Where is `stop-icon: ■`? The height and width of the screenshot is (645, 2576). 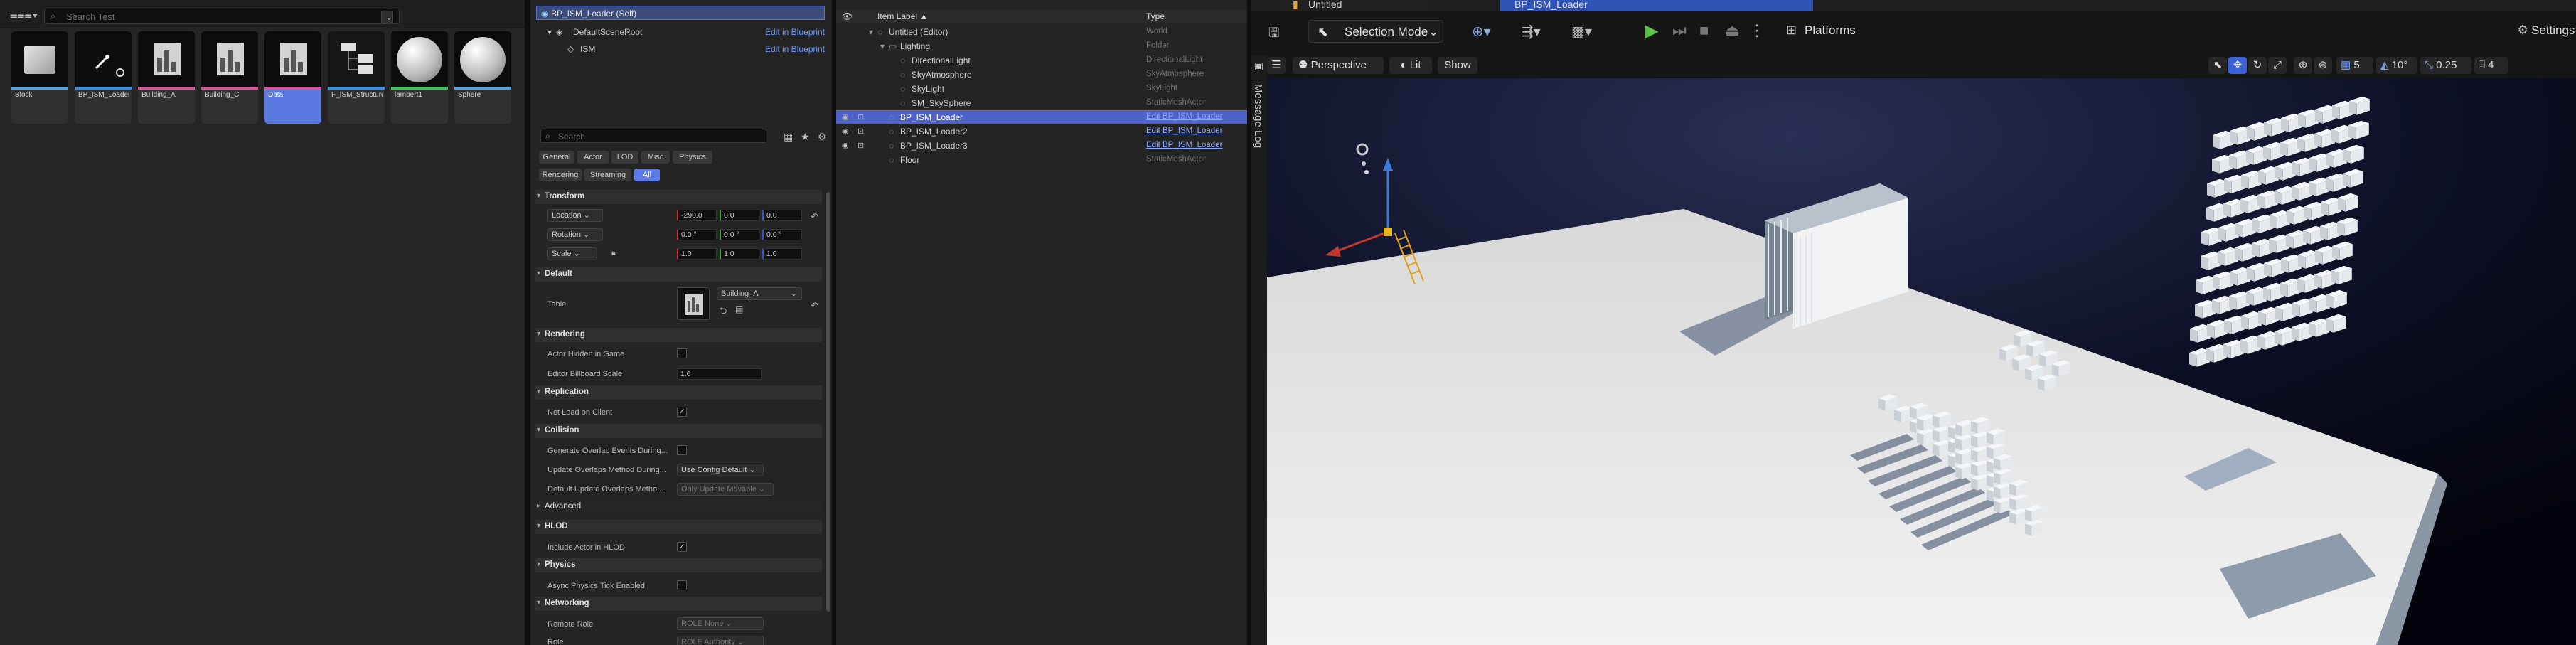
stop-icon: ■ is located at coordinates (1704, 30).